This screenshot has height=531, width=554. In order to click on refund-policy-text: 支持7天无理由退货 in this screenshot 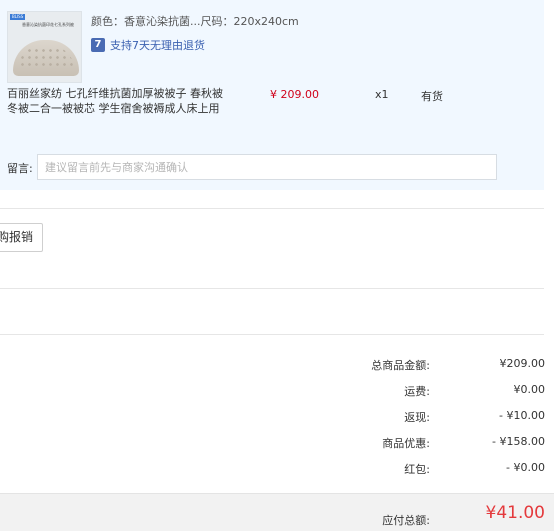, I will do `click(157, 45)`.